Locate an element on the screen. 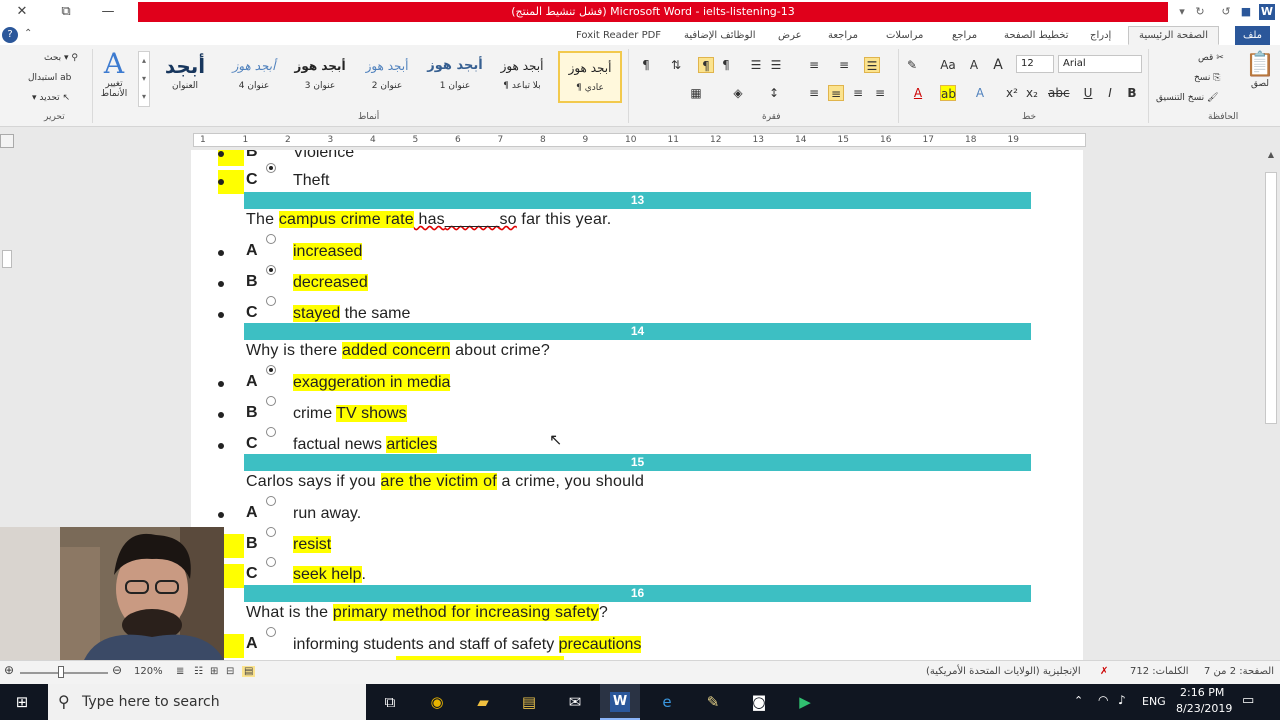 This screenshot has width=1280, height=720. zoom-slider is located at coordinates (64, 673).